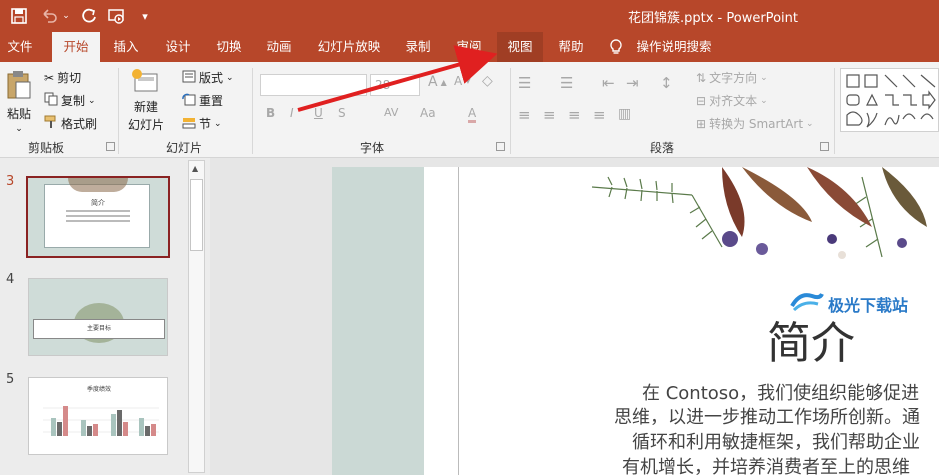 This screenshot has width=939, height=475. Describe the element at coordinates (98, 217) in the screenshot. I see `slide-thumbnail-3: 简介` at that location.